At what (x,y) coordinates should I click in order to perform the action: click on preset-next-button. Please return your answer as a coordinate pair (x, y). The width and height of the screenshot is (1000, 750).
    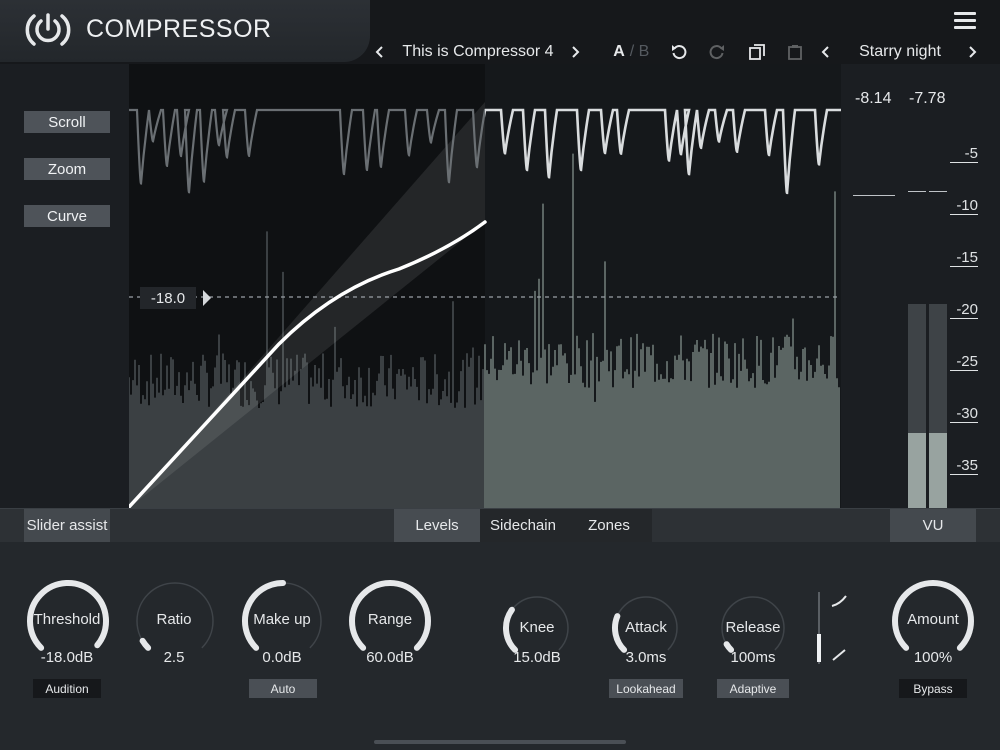
    Looking at the image, I should click on (575, 52).